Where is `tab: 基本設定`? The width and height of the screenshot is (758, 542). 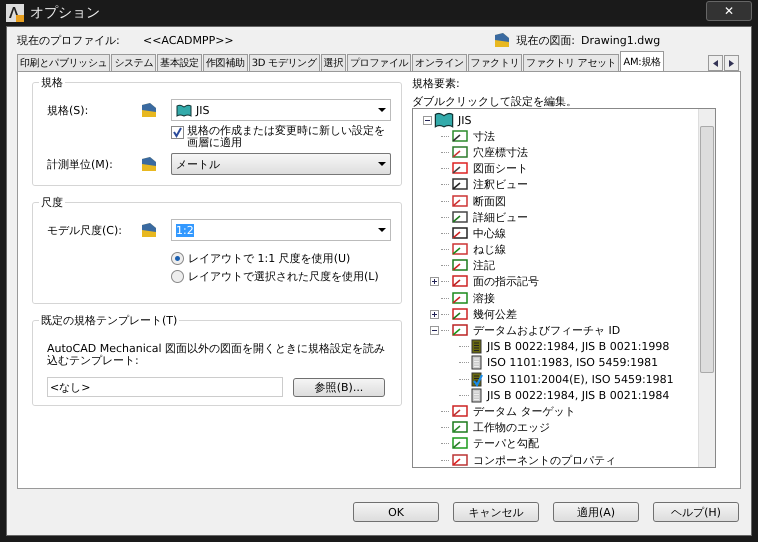
tab: 基本設定 is located at coordinates (179, 62).